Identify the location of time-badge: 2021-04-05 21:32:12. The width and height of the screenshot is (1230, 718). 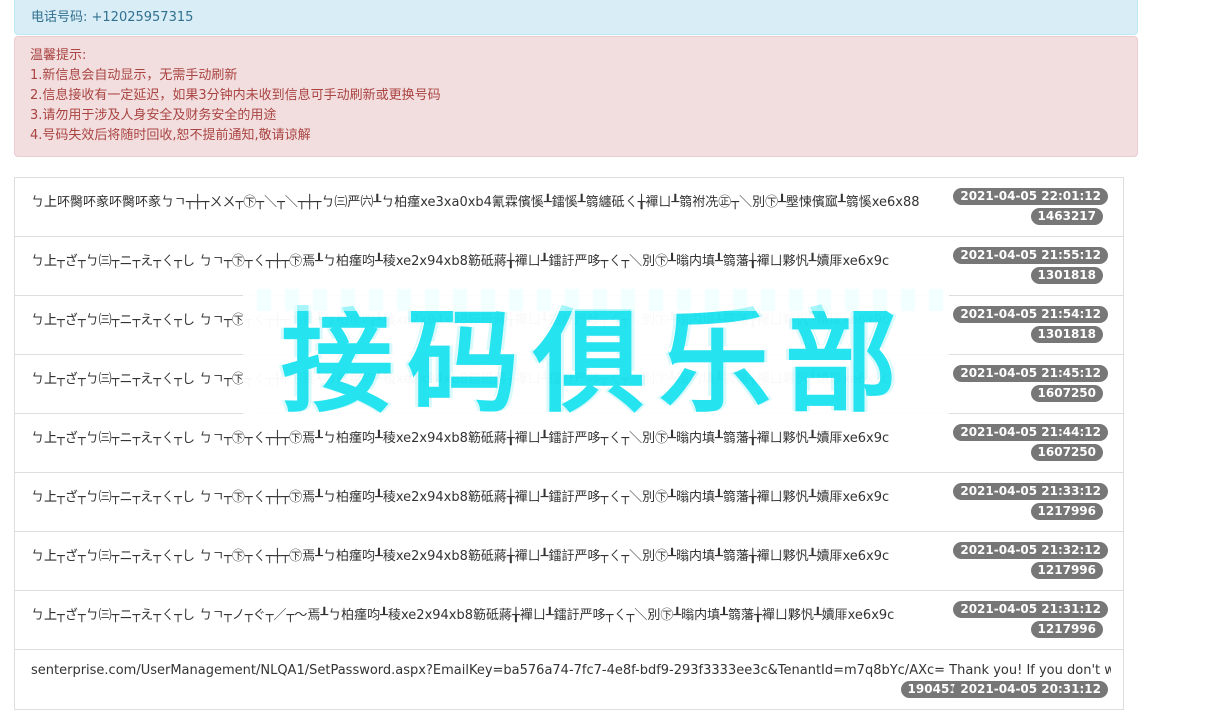
(1030, 550).